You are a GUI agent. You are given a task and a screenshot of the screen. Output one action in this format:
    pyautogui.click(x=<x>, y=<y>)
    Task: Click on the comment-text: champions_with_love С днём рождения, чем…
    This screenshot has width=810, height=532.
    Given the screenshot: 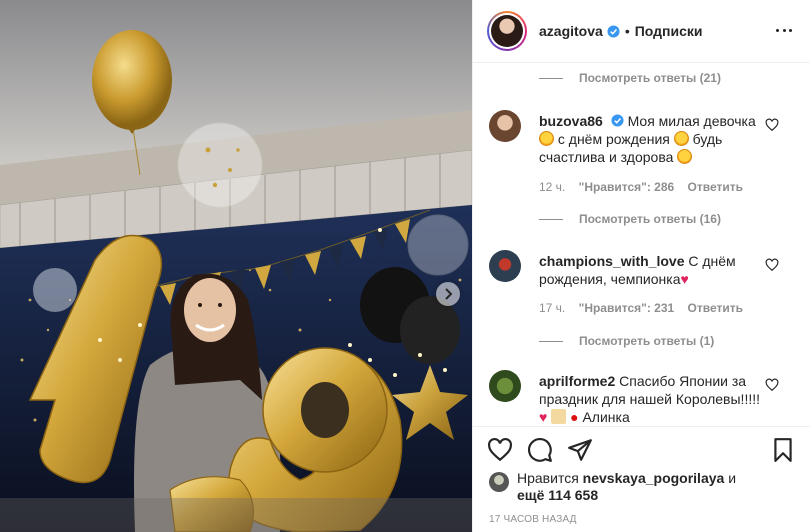 What is the action you would take?
    pyautogui.click(x=637, y=270)
    